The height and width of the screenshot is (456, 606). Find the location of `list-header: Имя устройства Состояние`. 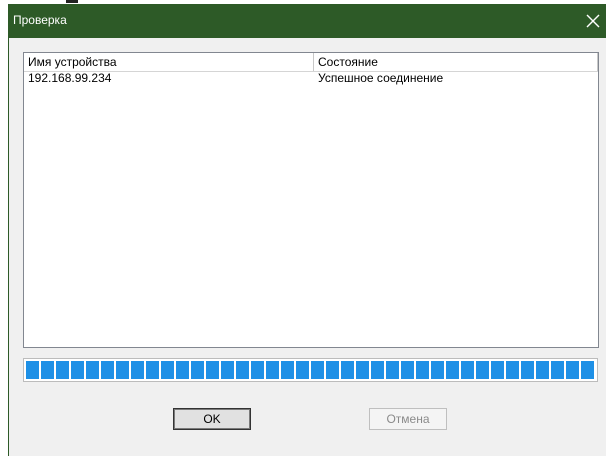

list-header: Имя устройства Состояние is located at coordinates (311, 62).